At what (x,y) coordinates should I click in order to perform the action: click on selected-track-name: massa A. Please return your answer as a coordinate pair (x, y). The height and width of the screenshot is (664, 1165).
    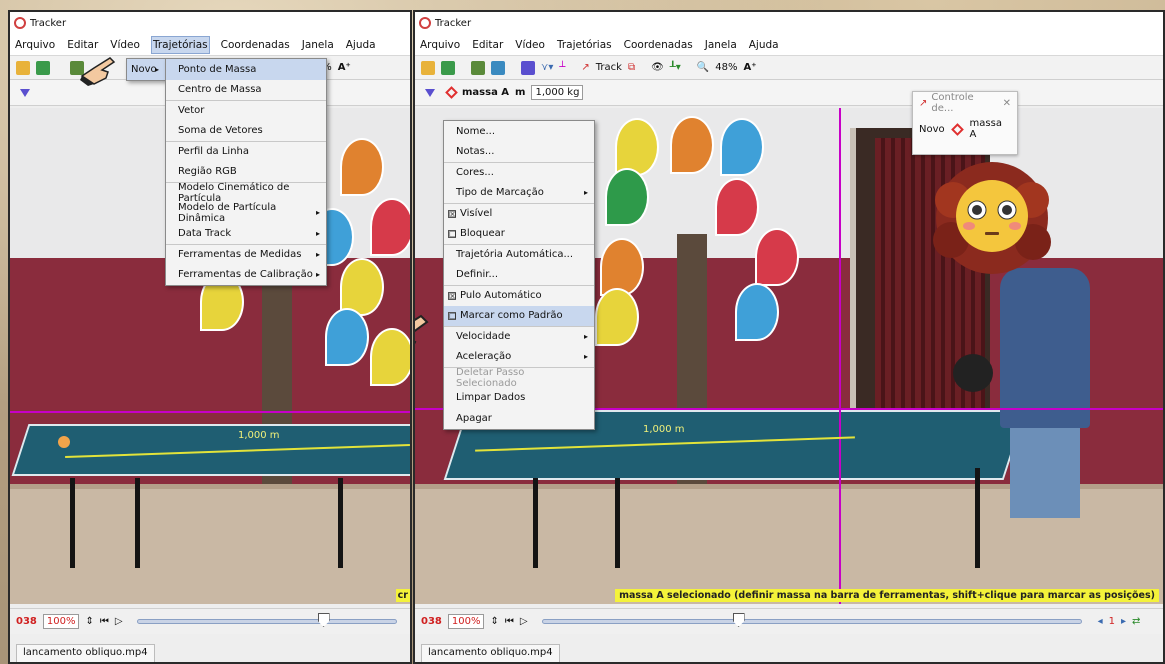
    Looking at the image, I should click on (485, 92).